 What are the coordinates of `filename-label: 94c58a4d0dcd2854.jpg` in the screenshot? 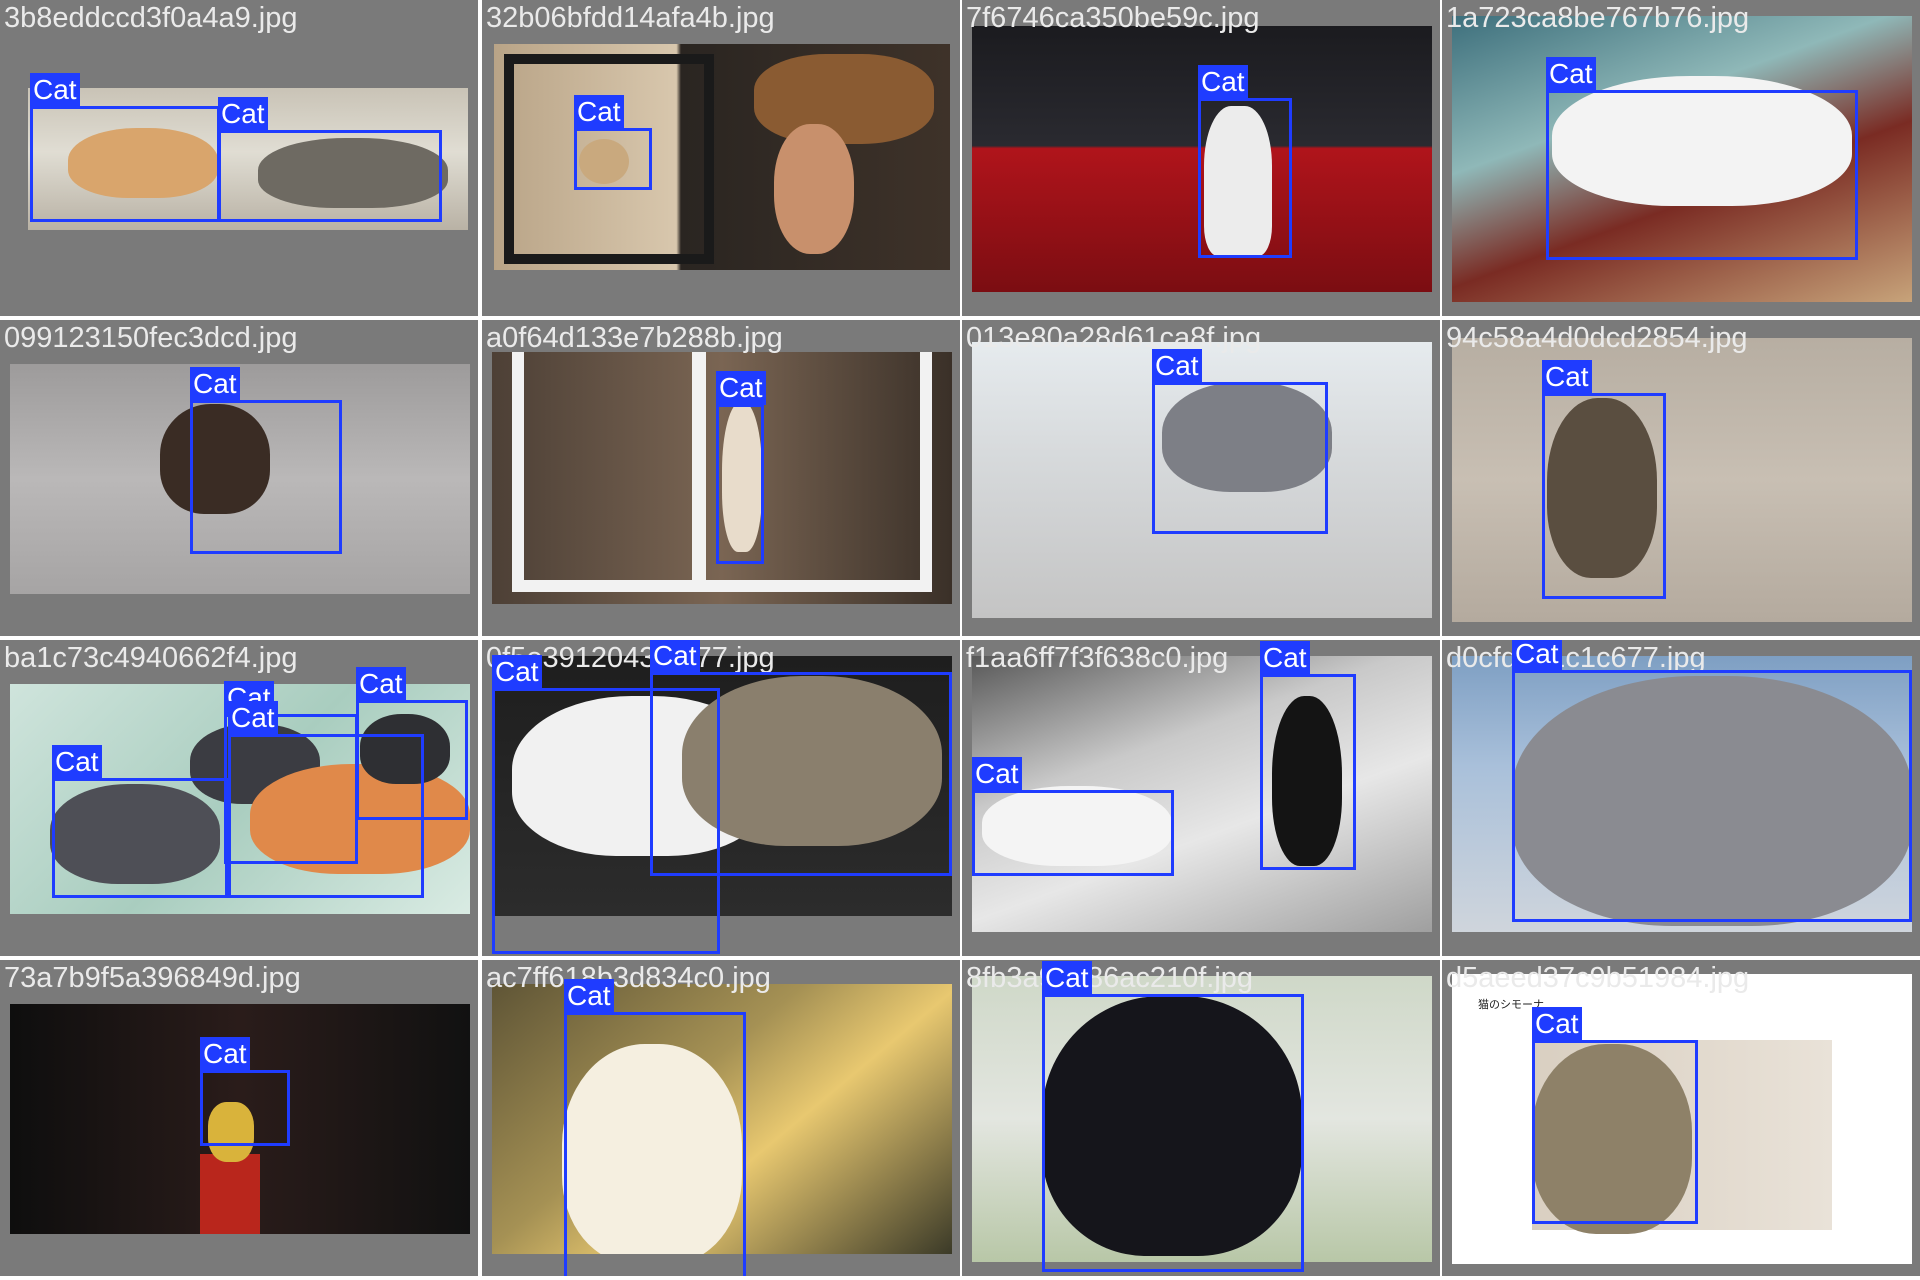 It's located at (1597, 338).